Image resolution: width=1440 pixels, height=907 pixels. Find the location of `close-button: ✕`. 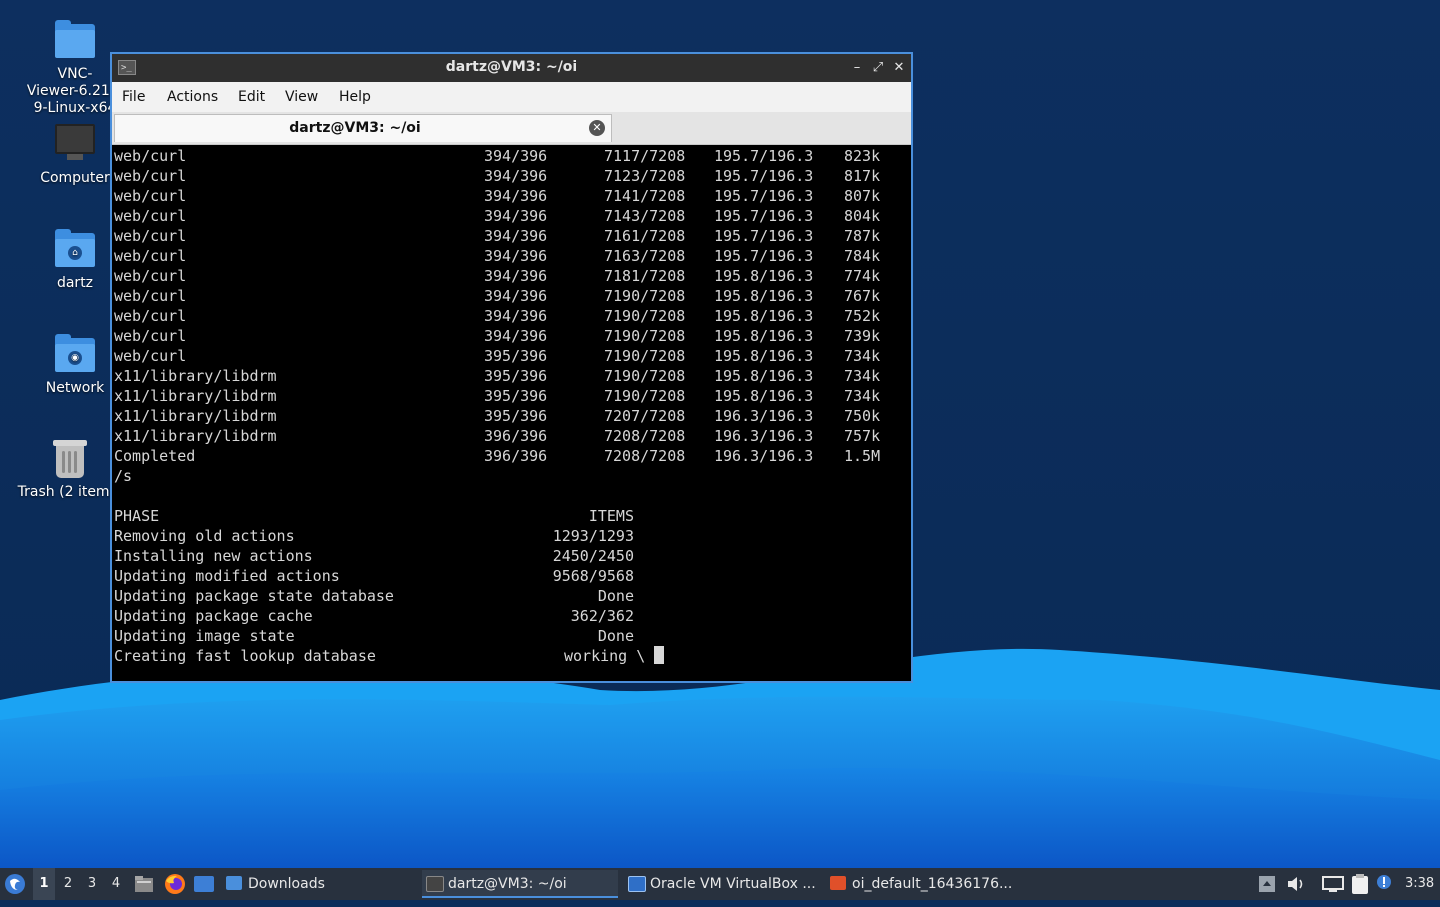

close-button: ✕ is located at coordinates (899, 68).